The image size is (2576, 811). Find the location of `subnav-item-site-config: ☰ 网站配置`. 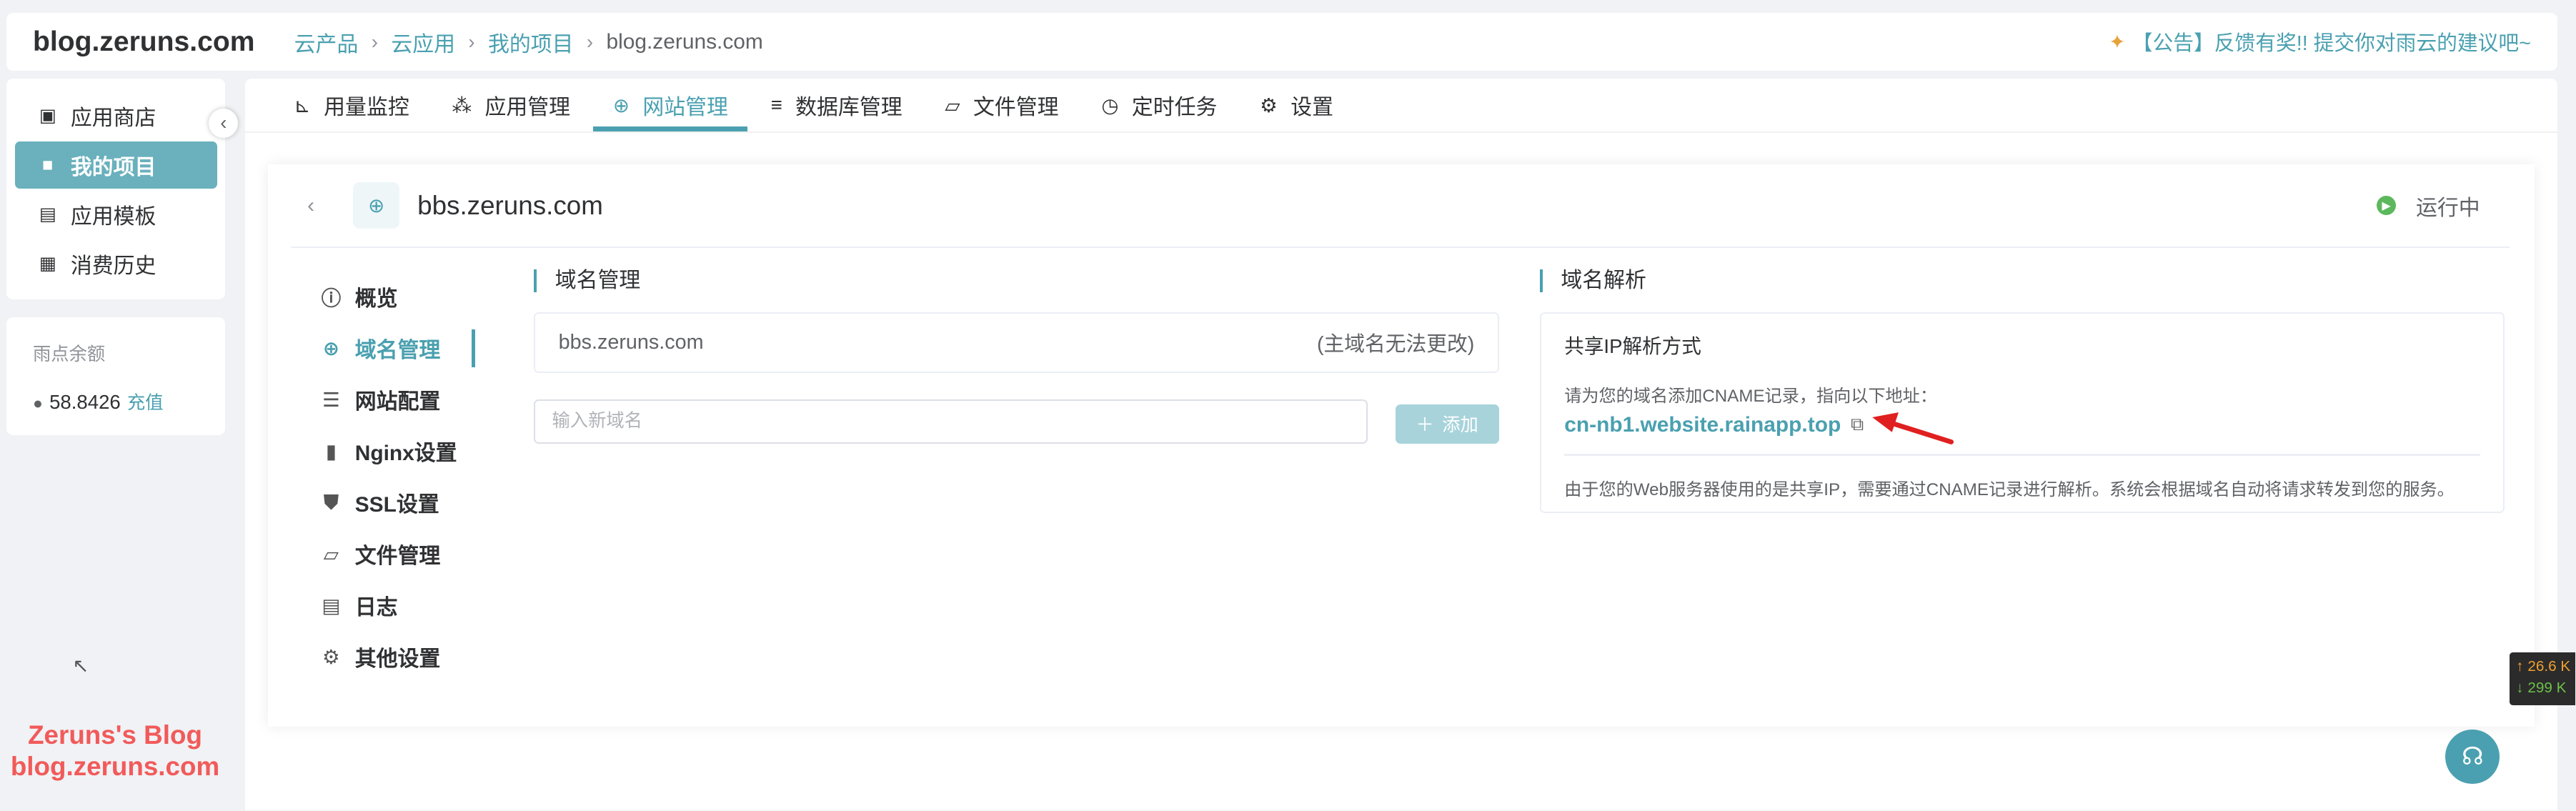

subnav-item-site-config: ☰ 网站配置 is located at coordinates (396, 400).